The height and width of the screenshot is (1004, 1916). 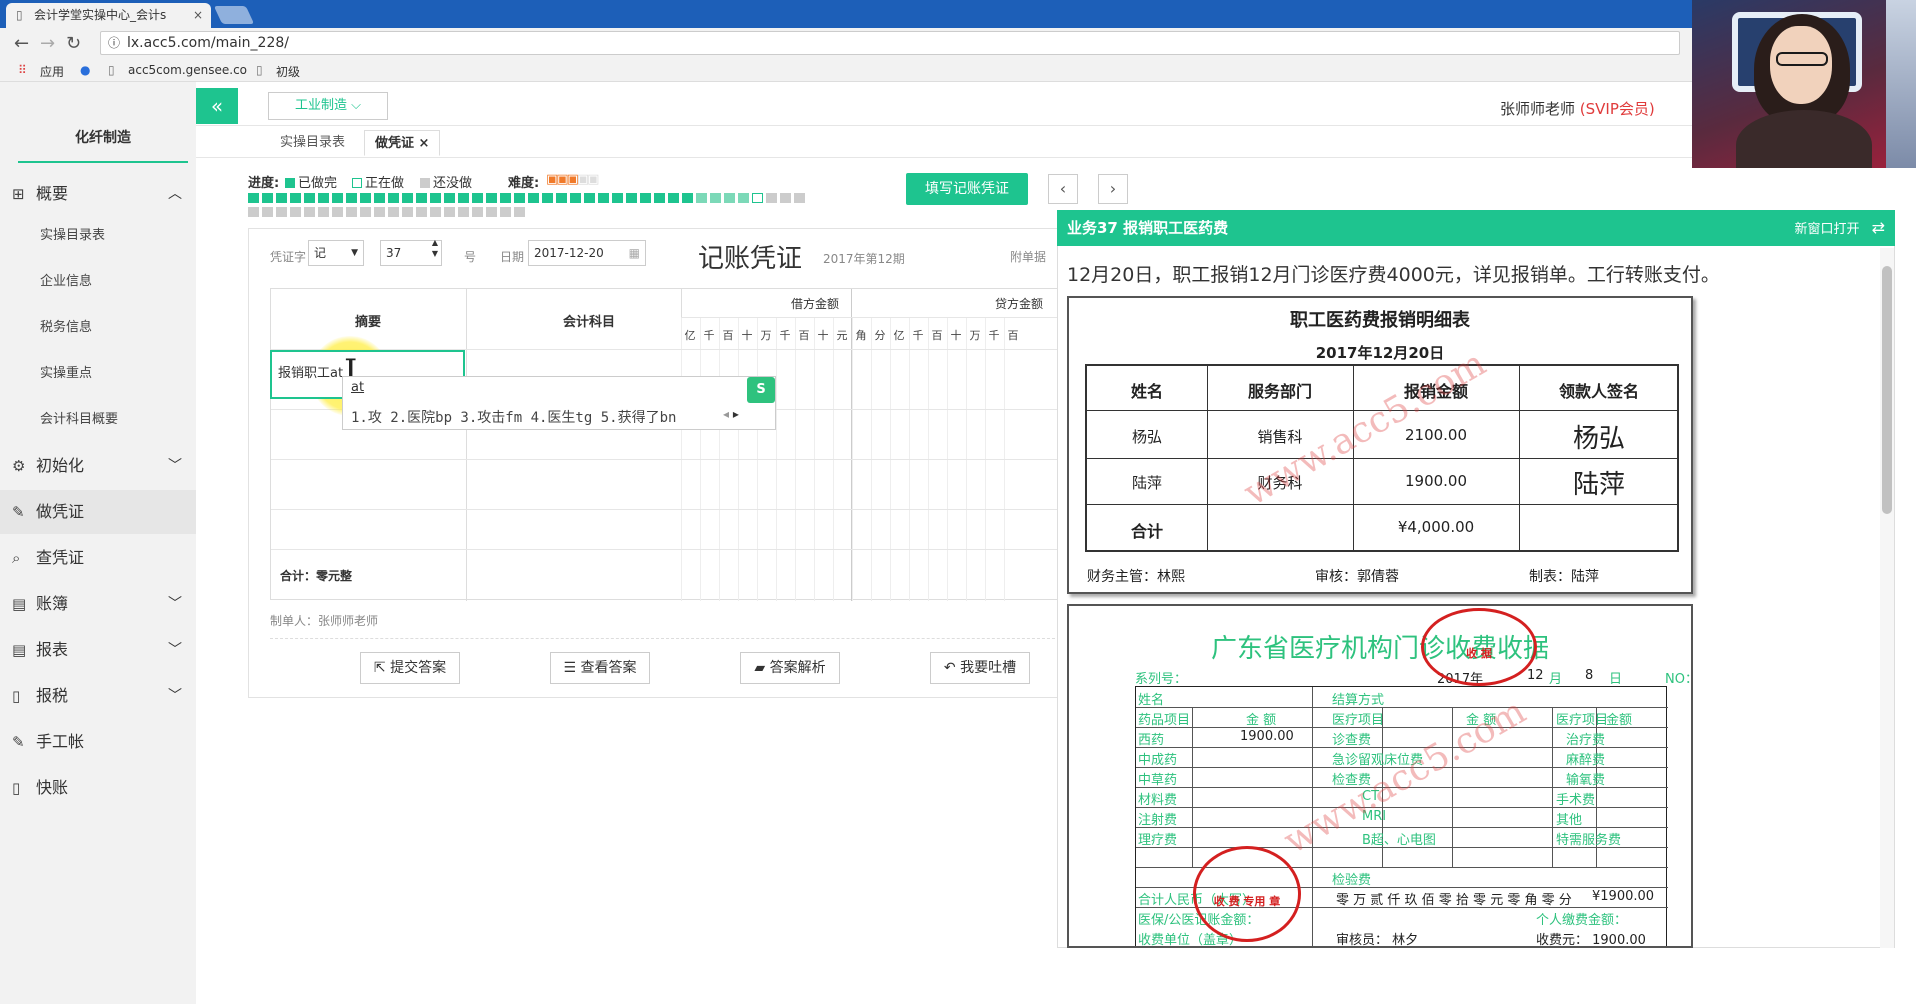 I want to click on sidebar-item-init: ⚙ 初始化 ﹀, so click(x=98, y=466).